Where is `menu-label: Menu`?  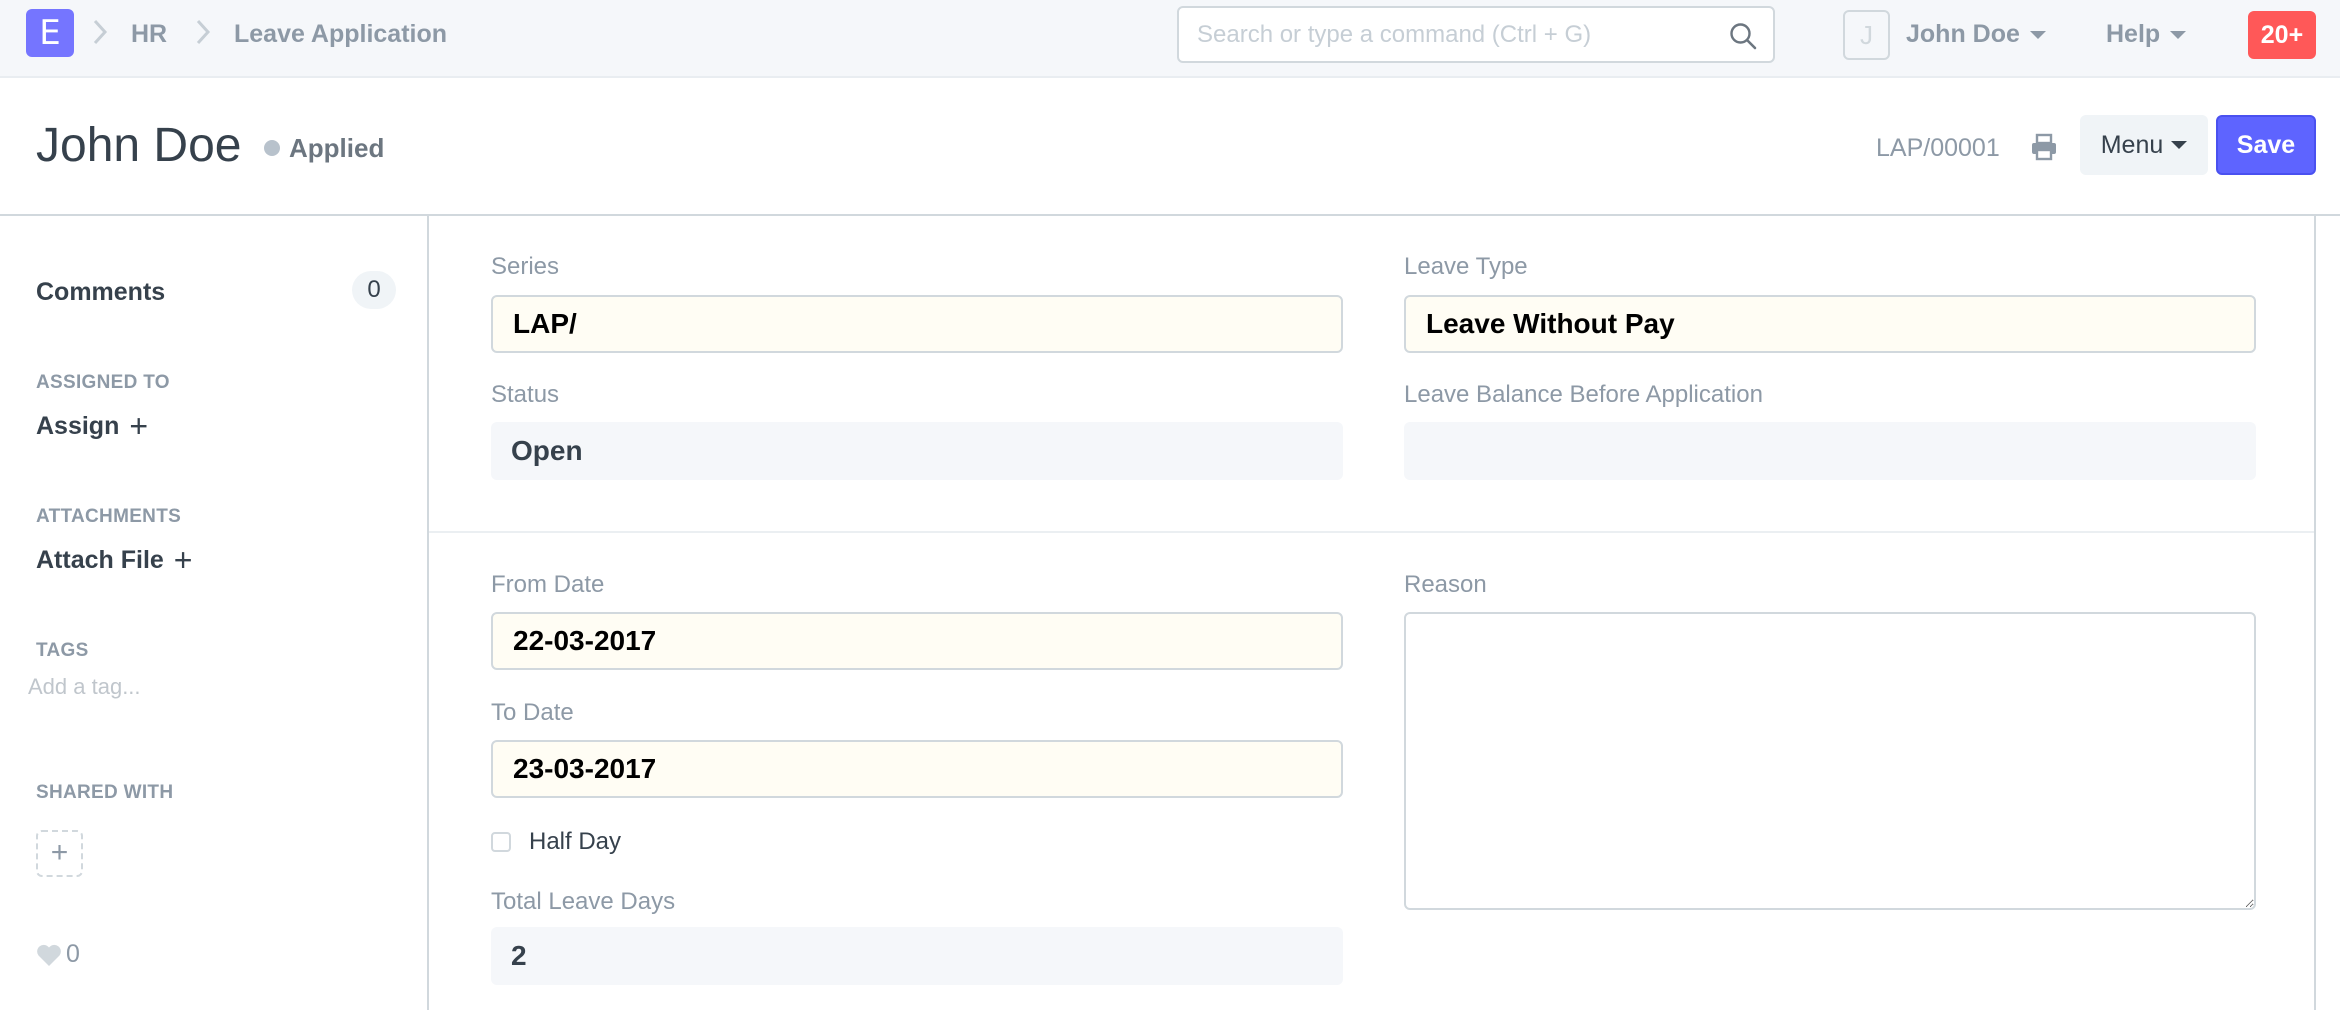 menu-label: Menu is located at coordinates (2132, 144).